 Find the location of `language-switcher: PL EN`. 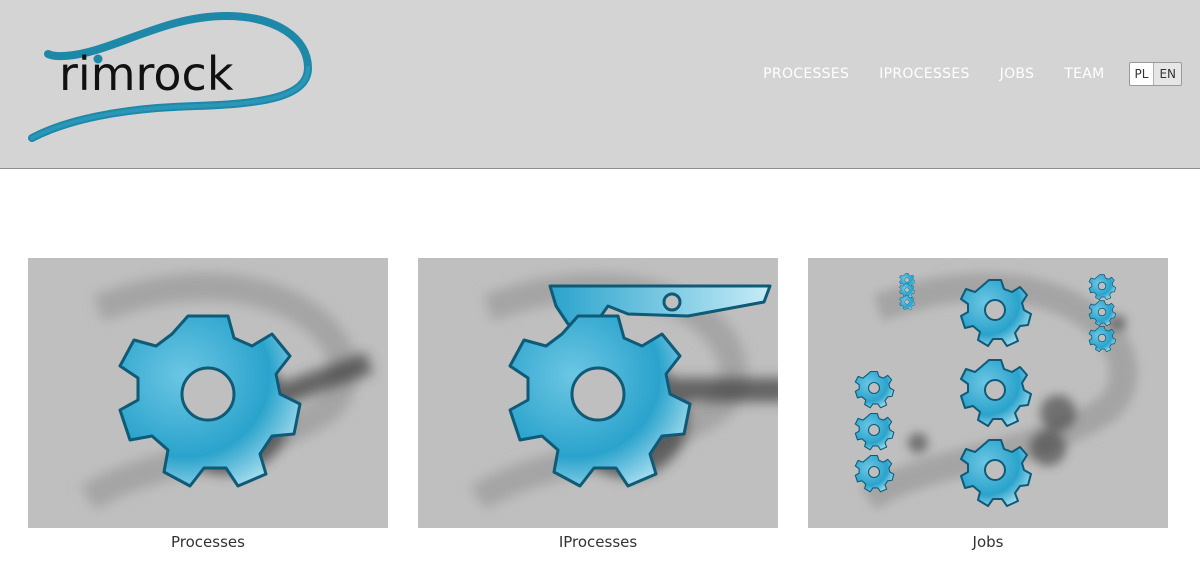

language-switcher: PL EN is located at coordinates (1155, 74).